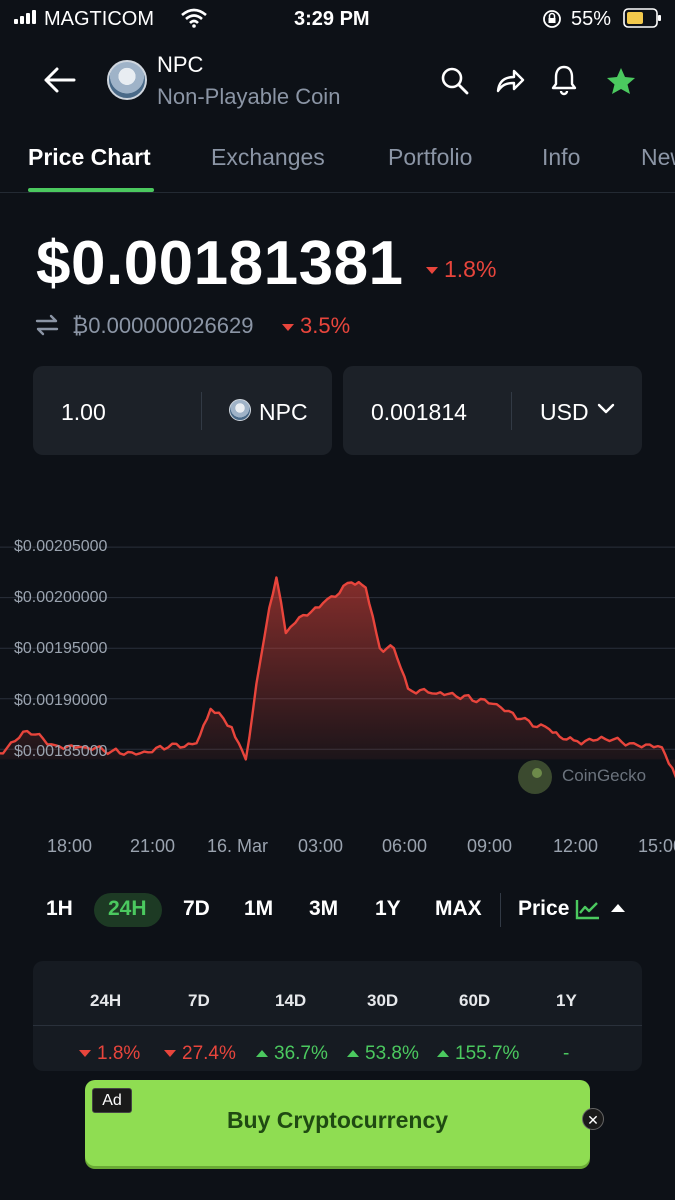  What do you see at coordinates (552, 19) in the screenshot?
I see `rotation-lock-icon` at bounding box center [552, 19].